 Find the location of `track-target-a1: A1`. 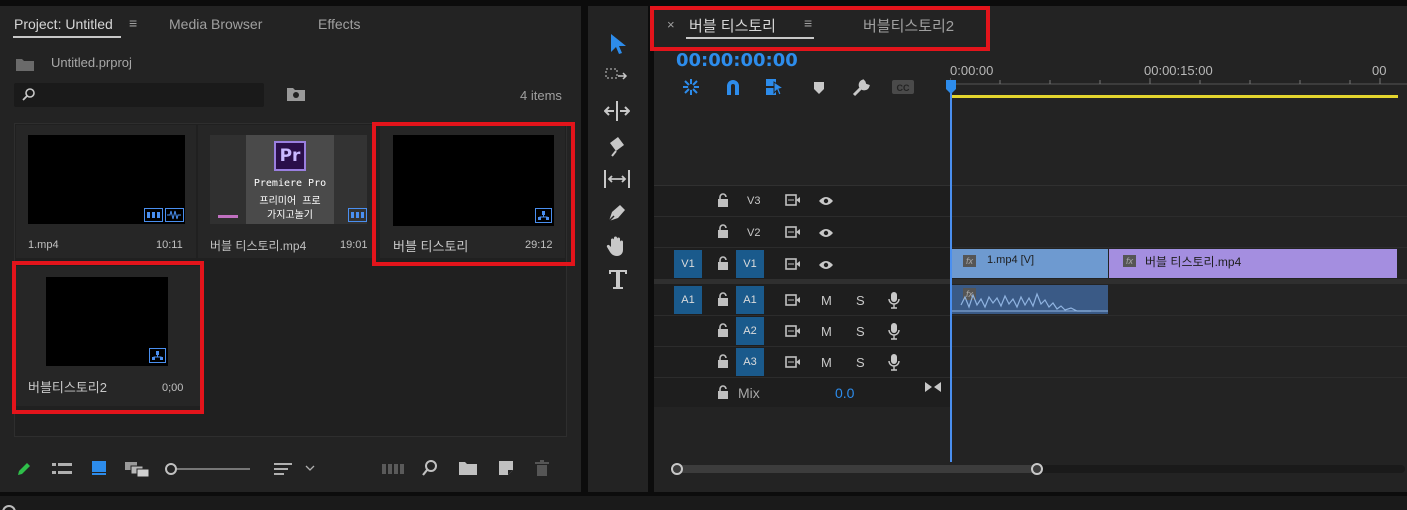

track-target-a1: A1 is located at coordinates (750, 300).